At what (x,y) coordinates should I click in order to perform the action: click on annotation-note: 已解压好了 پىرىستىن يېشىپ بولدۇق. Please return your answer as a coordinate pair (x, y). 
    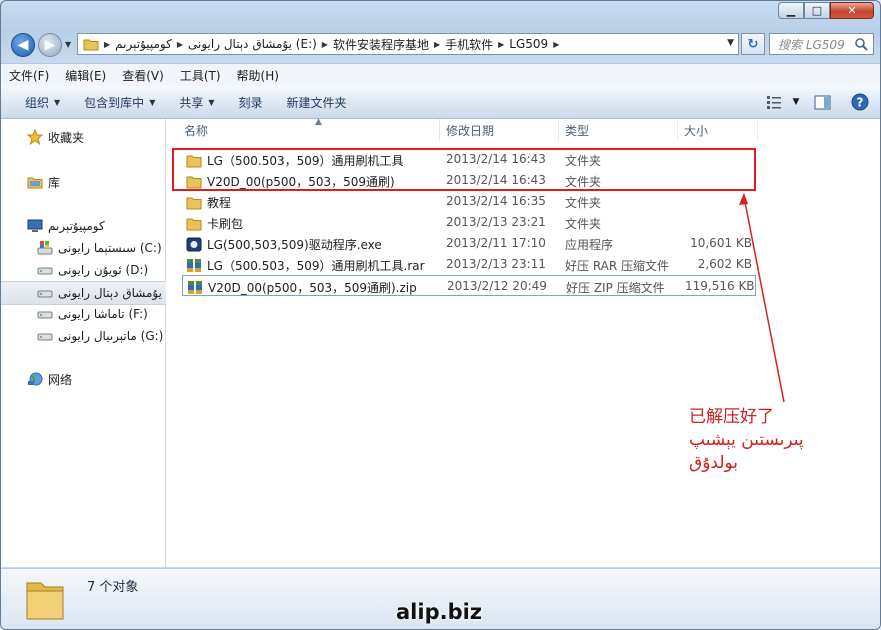
    Looking at the image, I should click on (746, 440).